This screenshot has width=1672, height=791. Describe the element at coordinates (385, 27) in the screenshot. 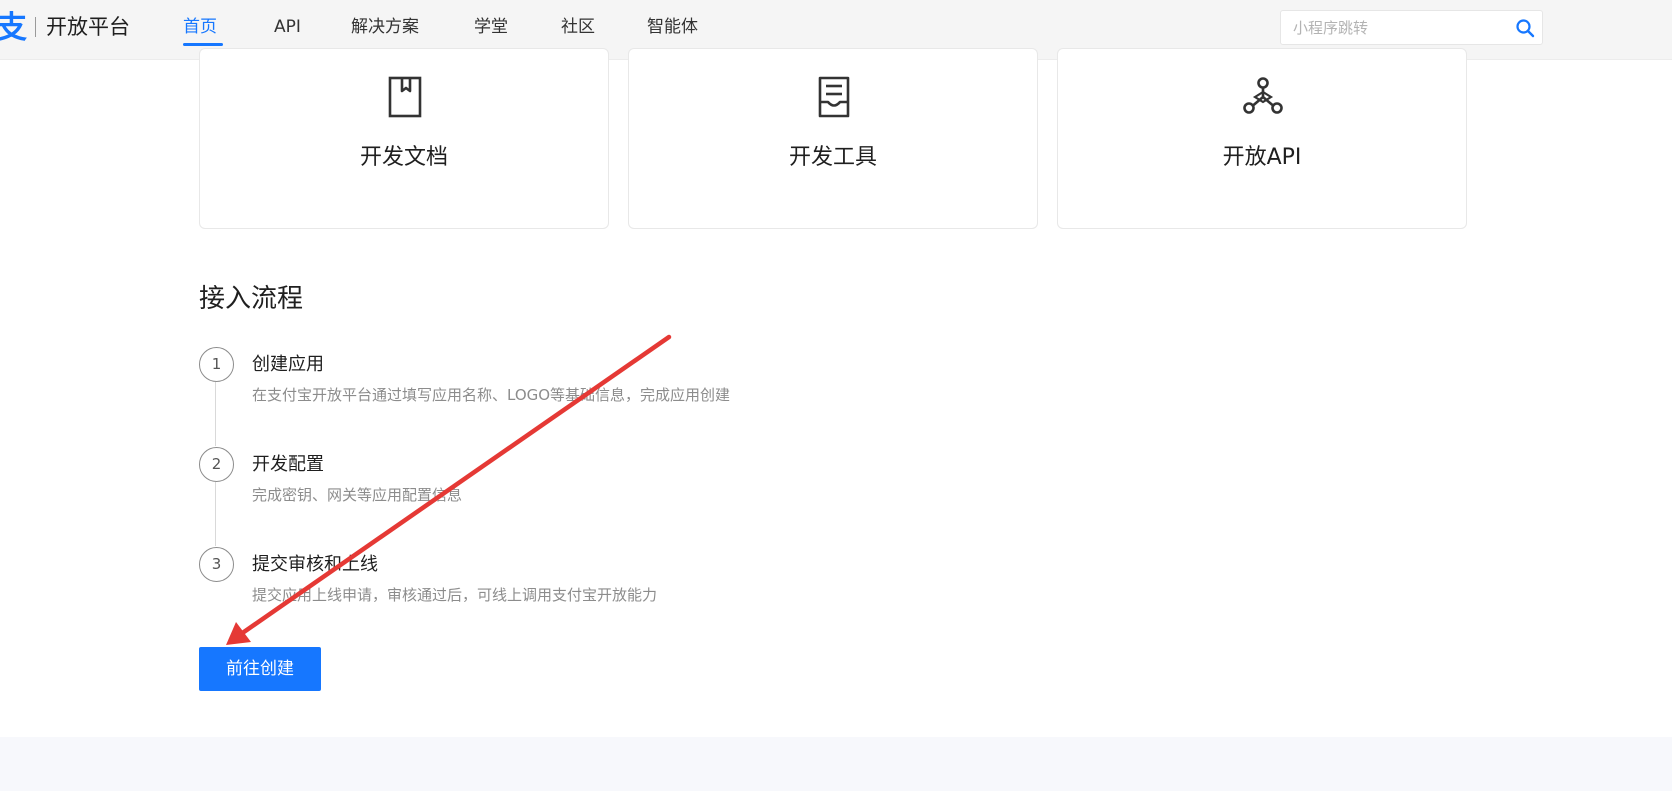

I see `nav-item-solutions: 解决方案` at that location.